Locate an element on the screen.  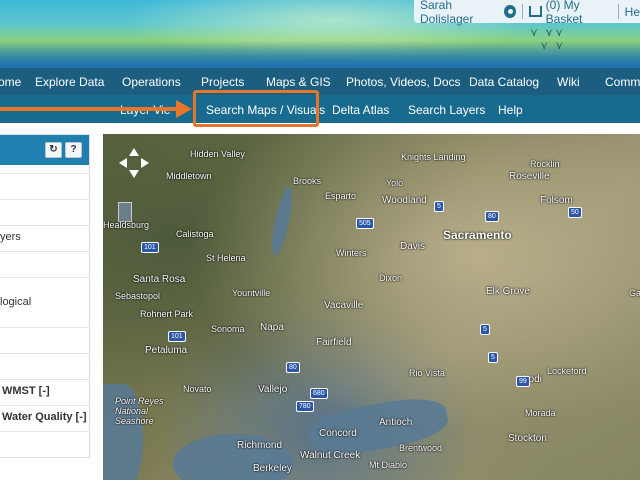
map-label-town: Folsom is located at coordinates (556, 200).